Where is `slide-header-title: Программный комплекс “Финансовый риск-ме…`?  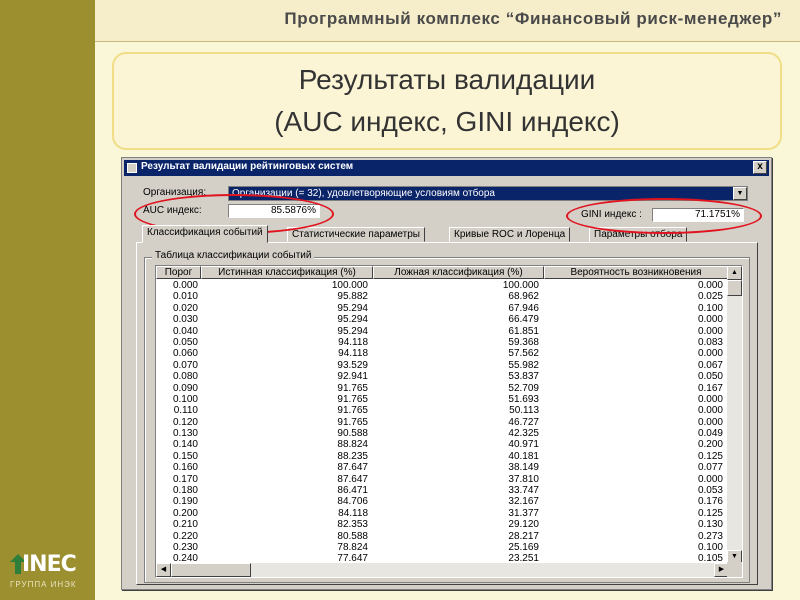 slide-header-title: Программный комплекс “Финансовый риск-ме… is located at coordinates (533, 18).